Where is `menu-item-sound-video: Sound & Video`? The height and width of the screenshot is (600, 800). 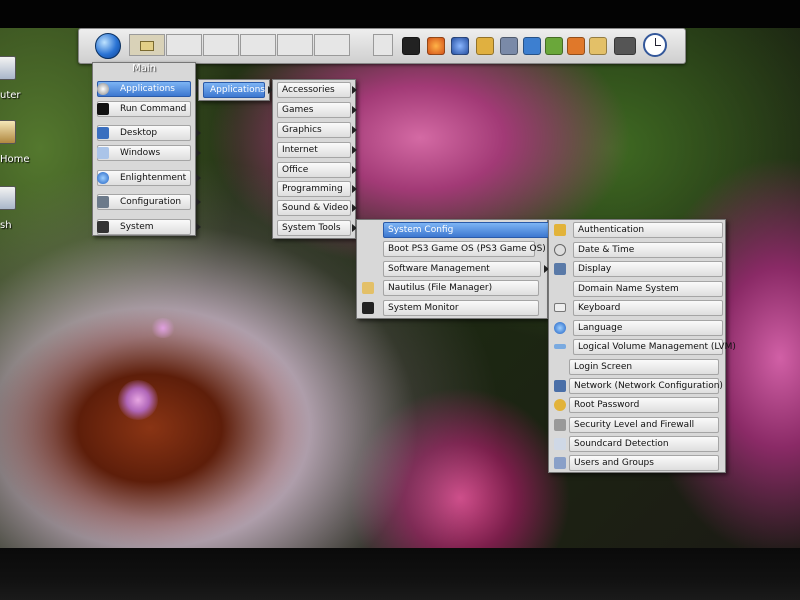 menu-item-sound-video: Sound & Video is located at coordinates (317, 208).